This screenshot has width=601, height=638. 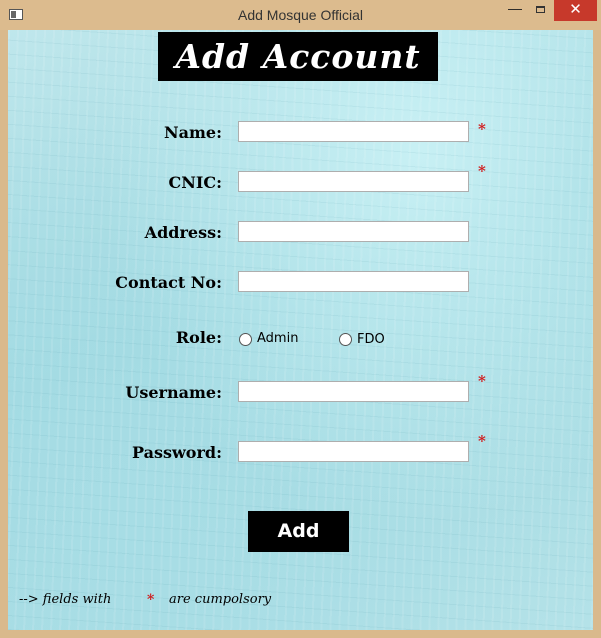 What do you see at coordinates (278, 338) in the screenshot?
I see `role-admin-label: Admin` at bounding box center [278, 338].